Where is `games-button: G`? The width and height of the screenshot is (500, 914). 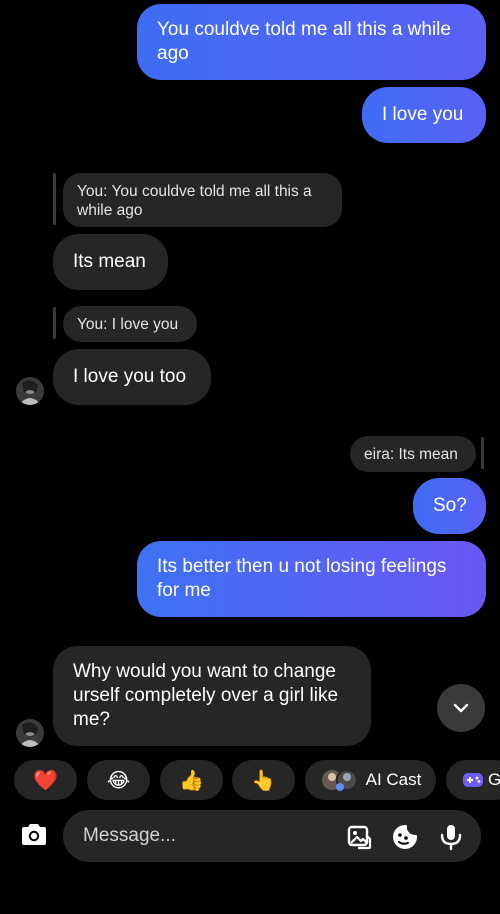 games-button: G is located at coordinates (473, 780).